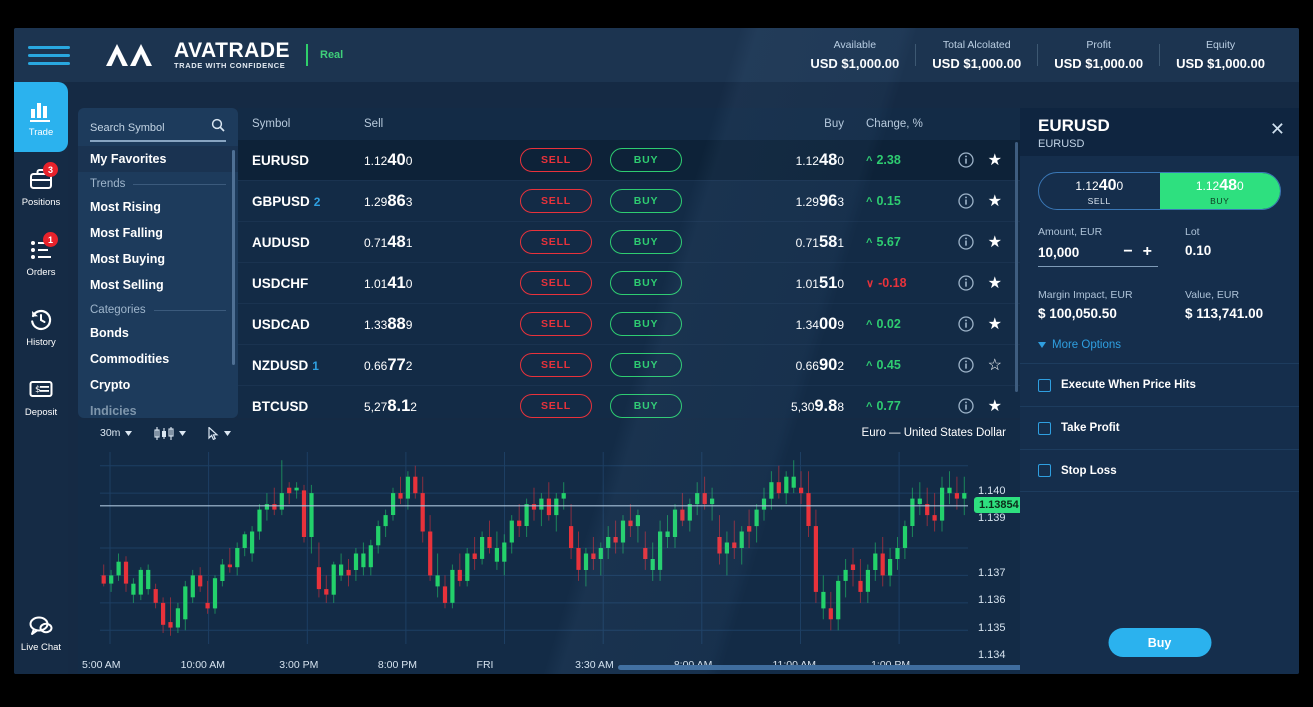 The image size is (1313, 707). What do you see at coordinates (1159, 470) in the screenshot?
I see `option-stop-loss: Stop Loss` at bounding box center [1159, 470].